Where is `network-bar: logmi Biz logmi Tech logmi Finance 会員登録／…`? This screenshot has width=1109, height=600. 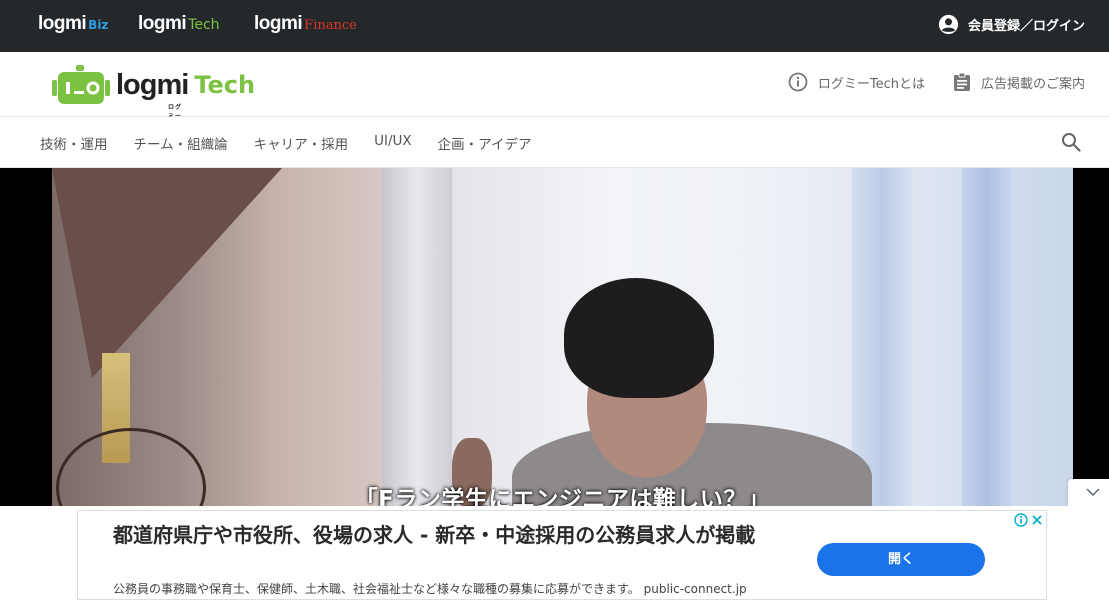
network-bar: logmi Biz logmi Tech logmi Finance 会員登録／… is located at coordinates (554, 26).